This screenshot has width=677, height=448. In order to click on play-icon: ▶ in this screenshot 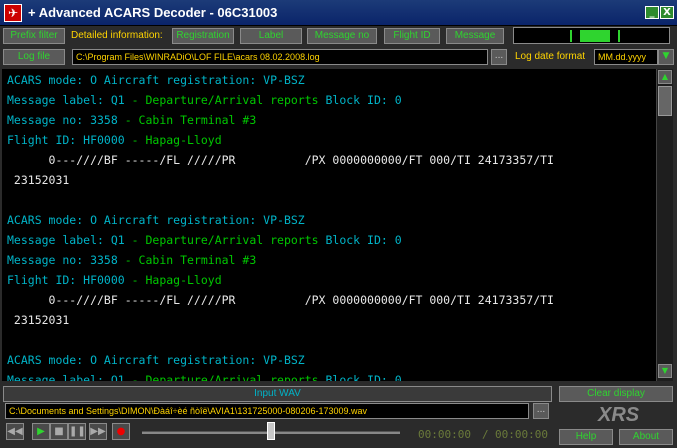, I will do `click(41, 431)`.